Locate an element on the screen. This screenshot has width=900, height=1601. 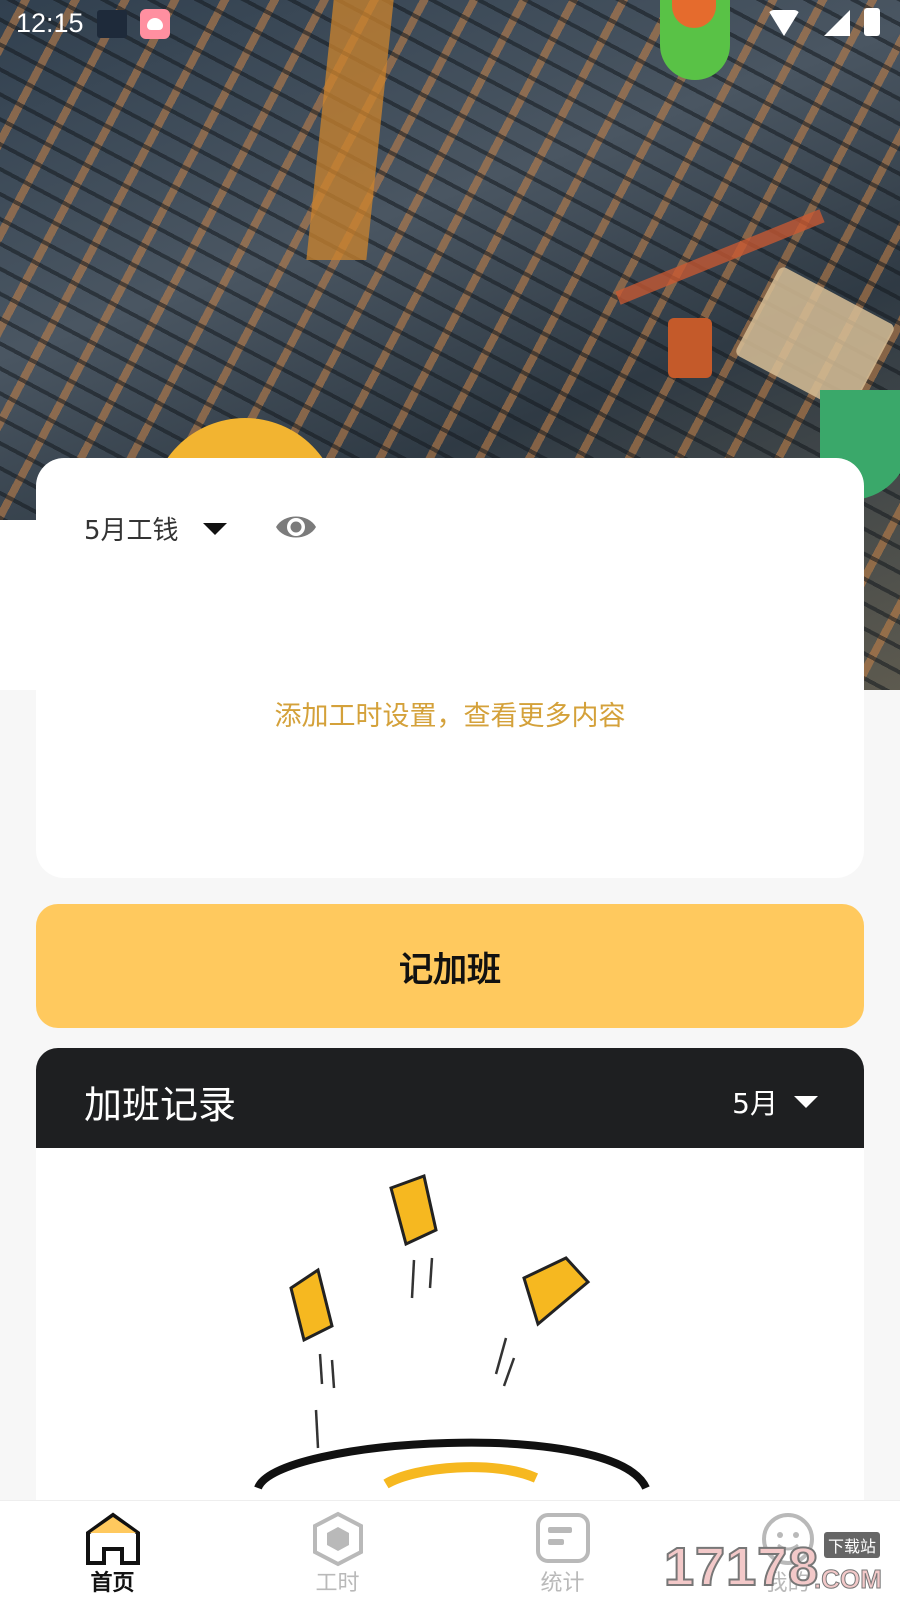
home-icon is located at coordinates (113, 1538).